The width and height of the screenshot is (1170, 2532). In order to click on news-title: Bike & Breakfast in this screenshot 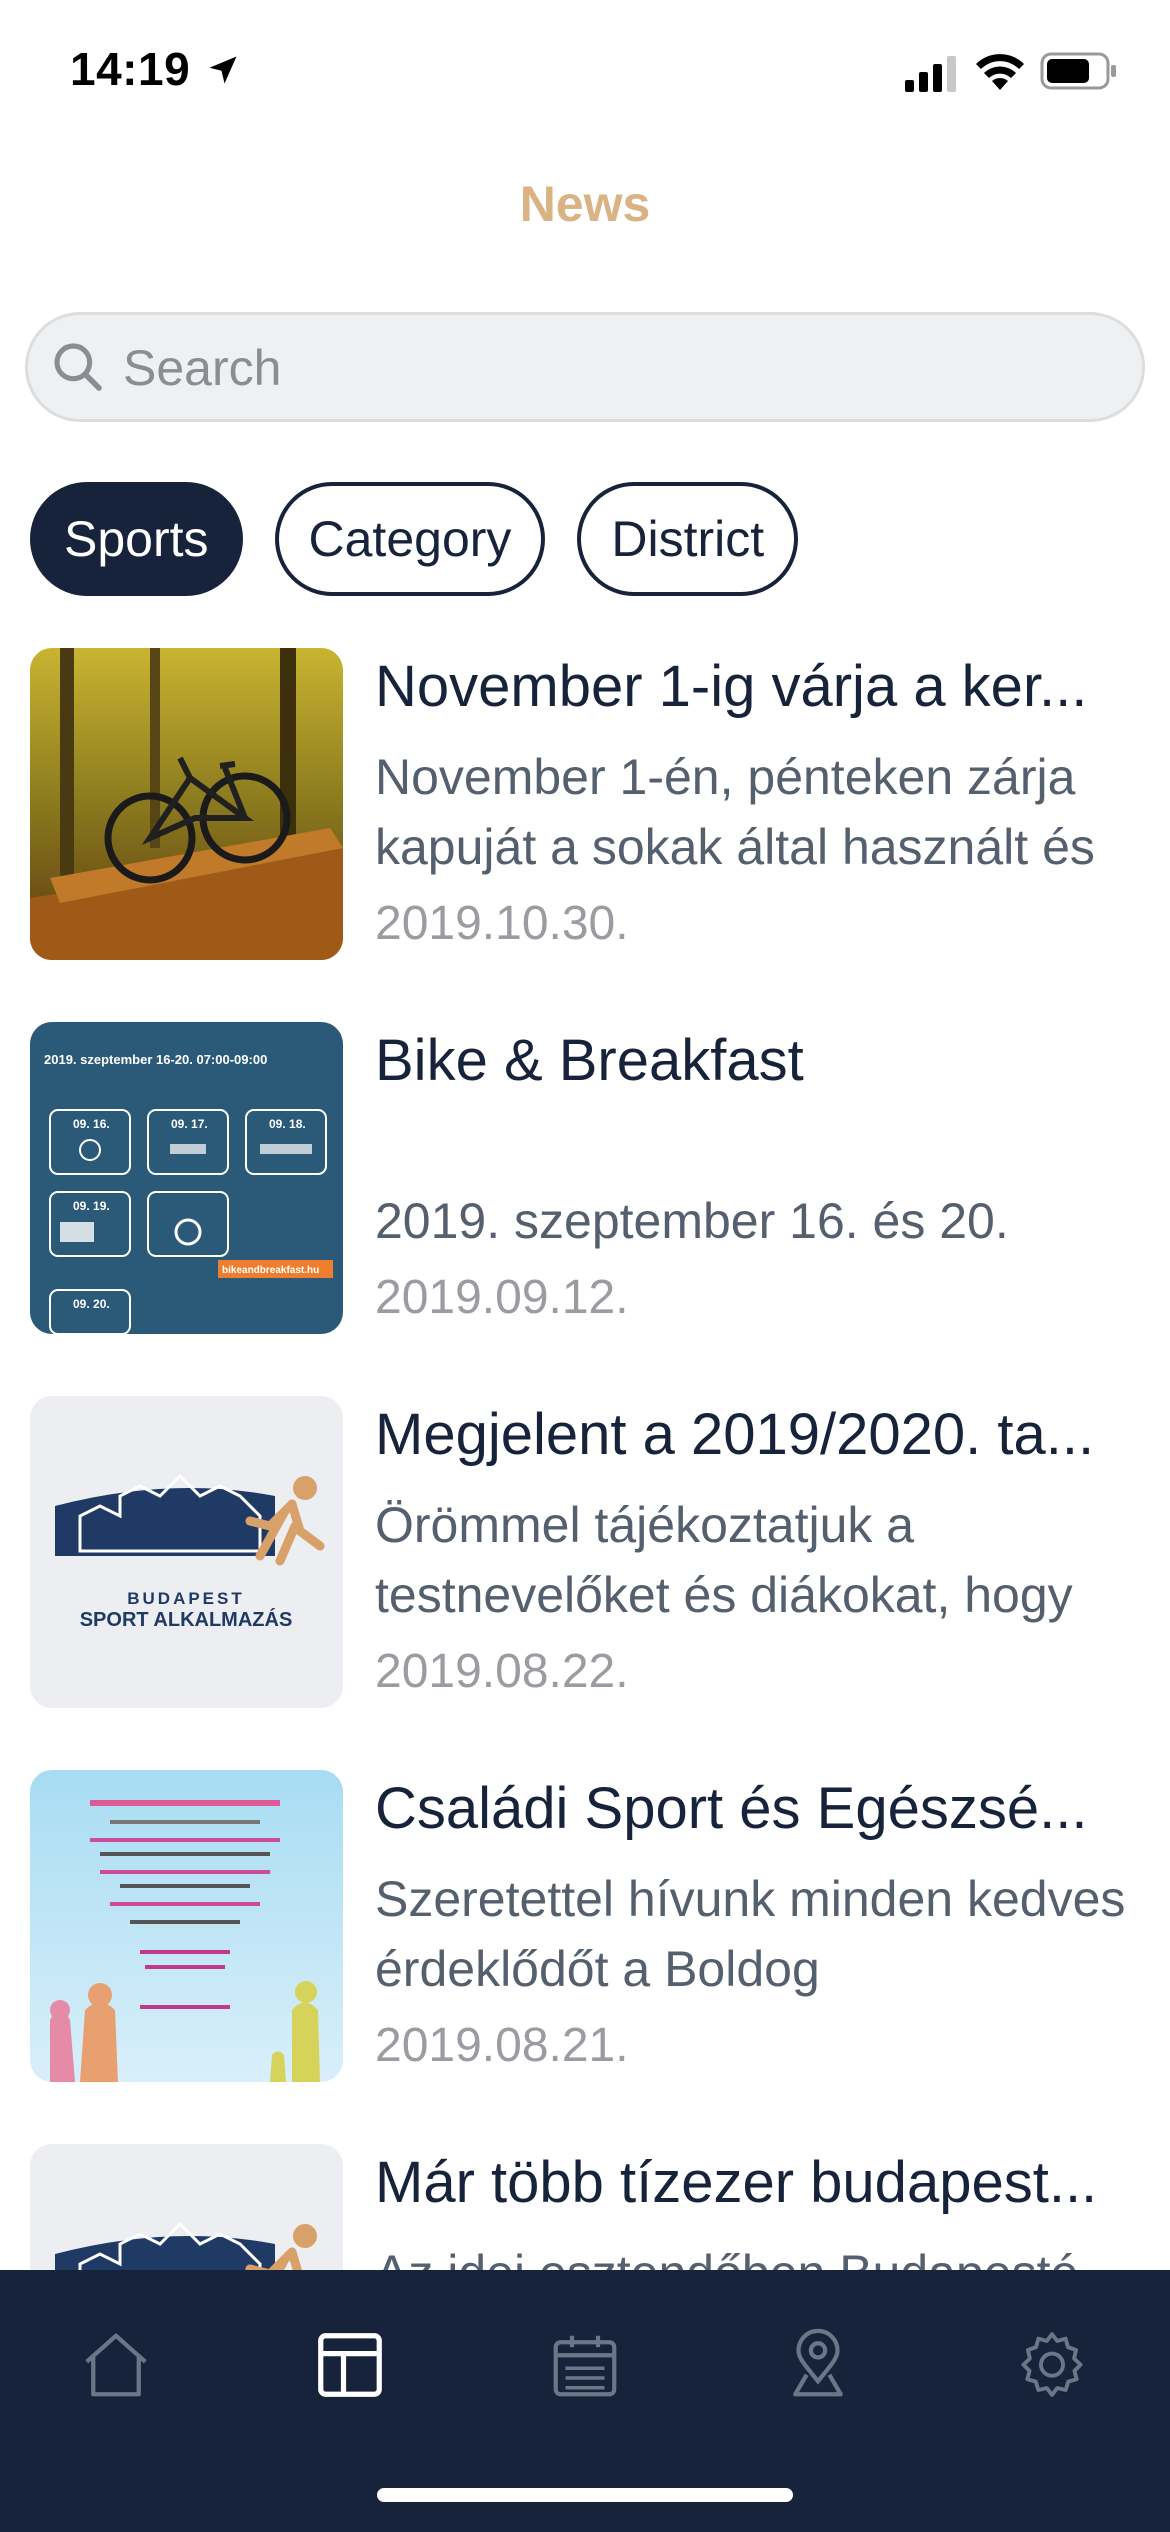, I will do `click(589, 1060)`.